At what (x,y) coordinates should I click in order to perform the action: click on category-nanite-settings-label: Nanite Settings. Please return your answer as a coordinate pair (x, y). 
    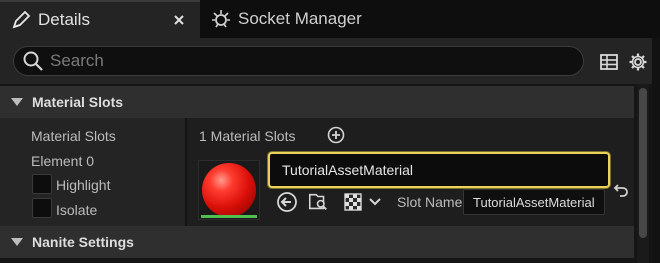
    Looking at the image, I should click on (83, 242).